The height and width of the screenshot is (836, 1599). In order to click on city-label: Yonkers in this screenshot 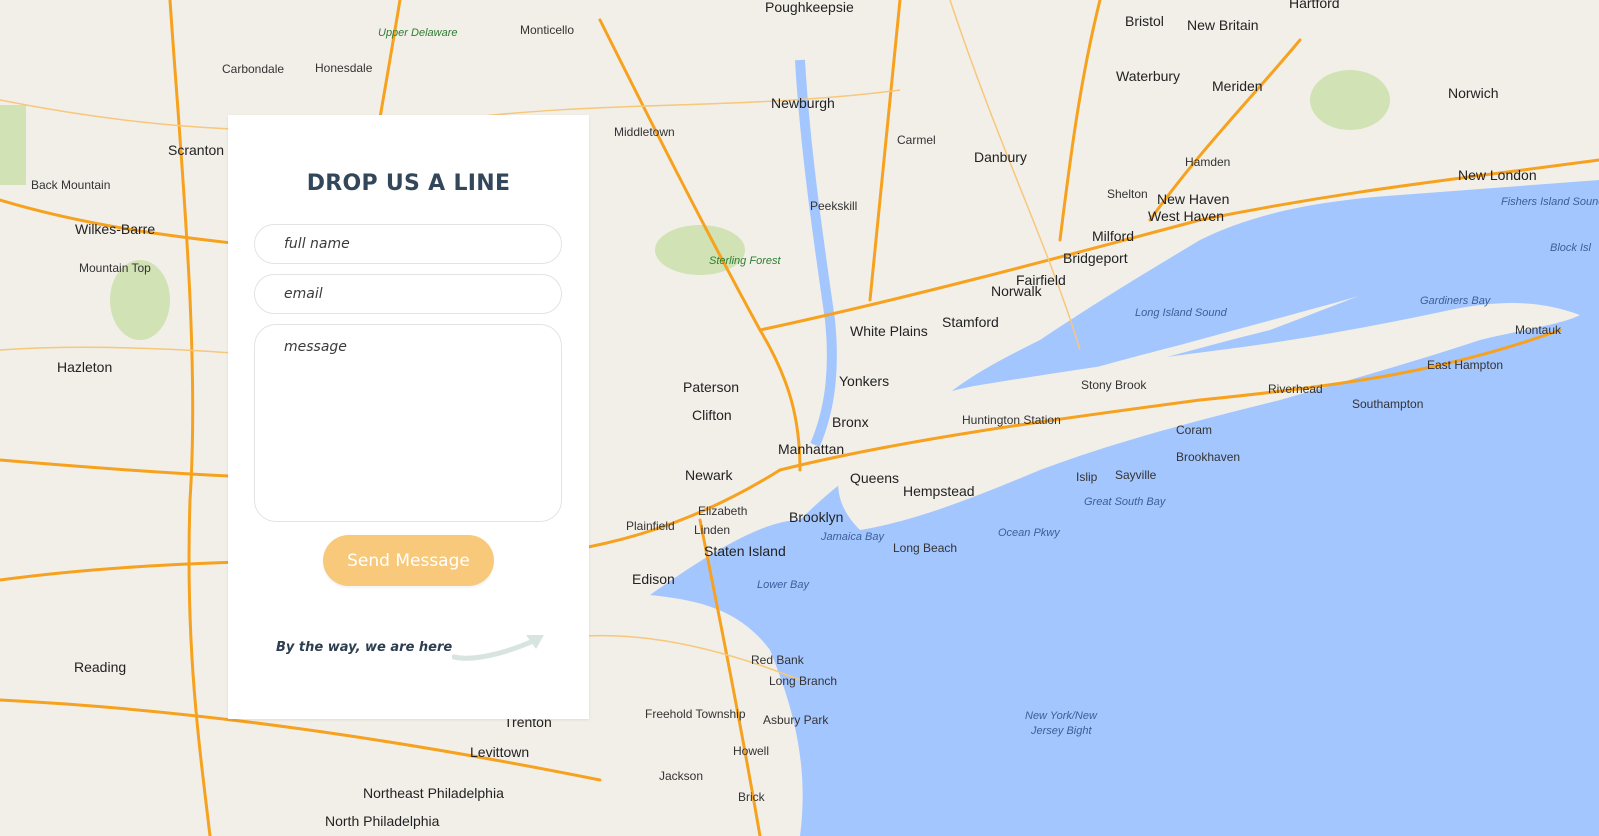, I will do `click(864, 381)`.